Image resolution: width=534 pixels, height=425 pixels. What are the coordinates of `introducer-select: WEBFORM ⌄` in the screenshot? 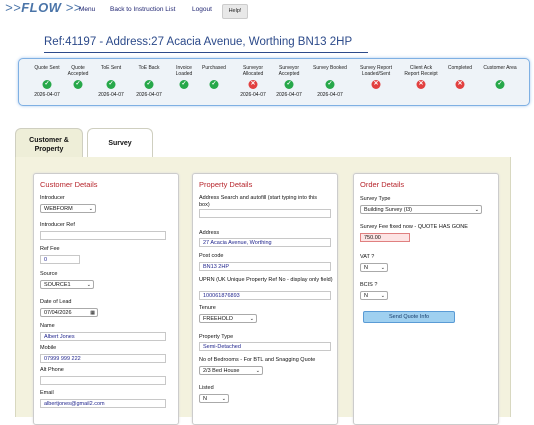 It's located at (68, 208).